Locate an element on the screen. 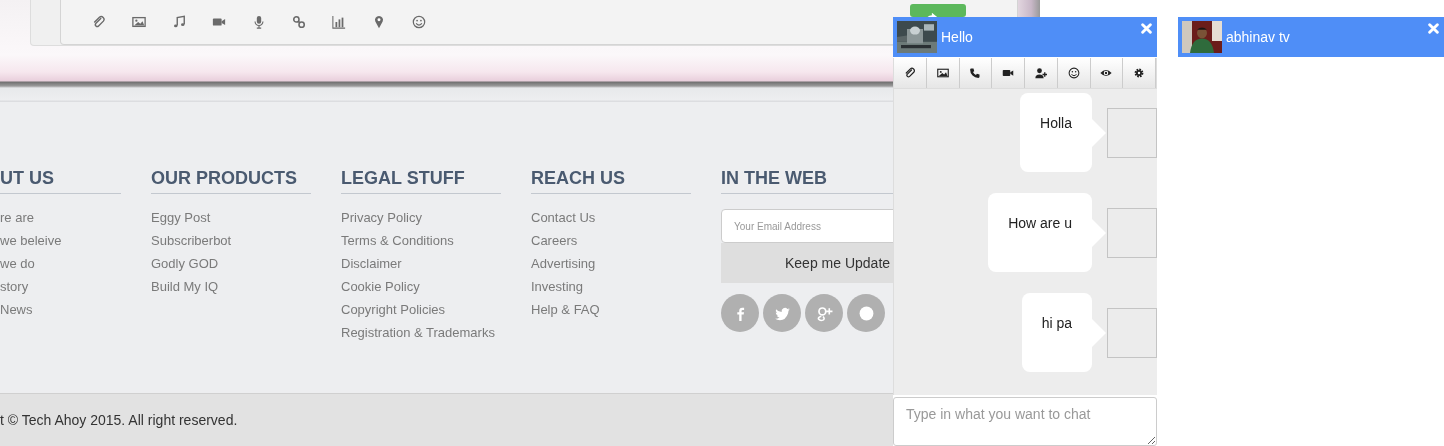 This screenshot has width=1444, height=446. footer-link: Disclaimer is located at coordinates (421, 264).